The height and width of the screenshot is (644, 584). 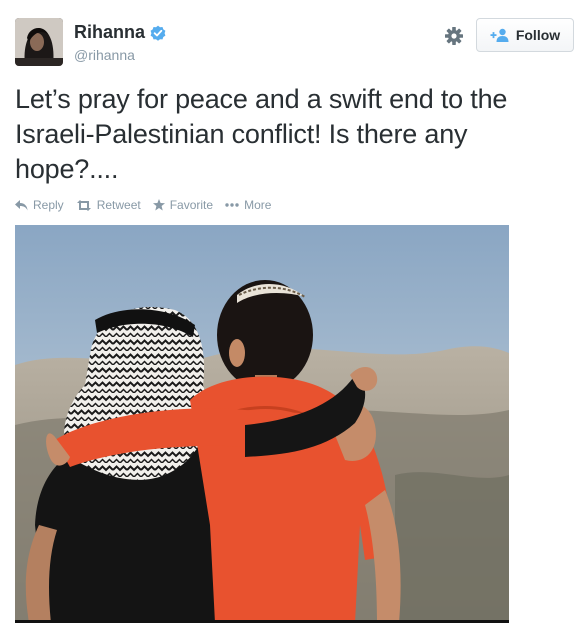 What do you see at coordinates (21, 204) in the screenshot?
I see `reply-icon` at bounding box center [21, 204].